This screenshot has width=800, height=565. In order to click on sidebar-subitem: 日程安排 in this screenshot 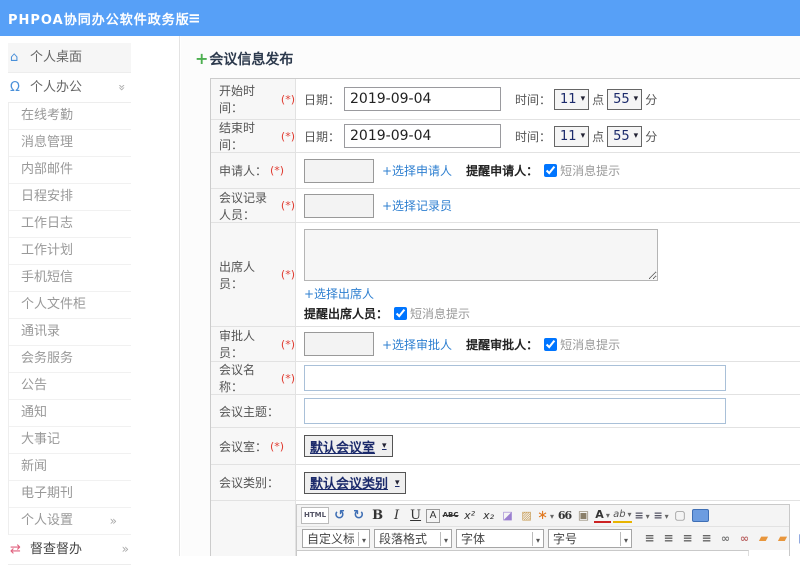, I will do `click(70, 197)`.